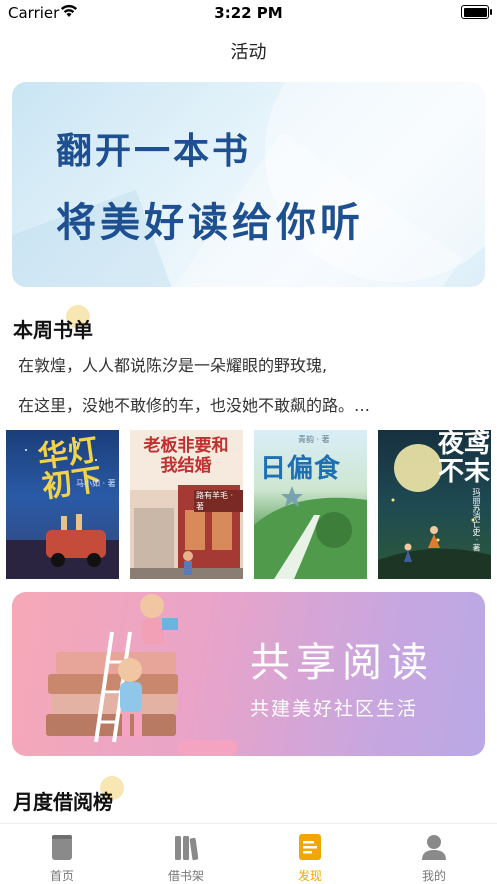 This screenshot has height=884, width=497. What do you see at coordinates (334, 709) in the screenshot?
I see `share-subtitle: 共建美好社区生活` at bounding box center [334, 709].